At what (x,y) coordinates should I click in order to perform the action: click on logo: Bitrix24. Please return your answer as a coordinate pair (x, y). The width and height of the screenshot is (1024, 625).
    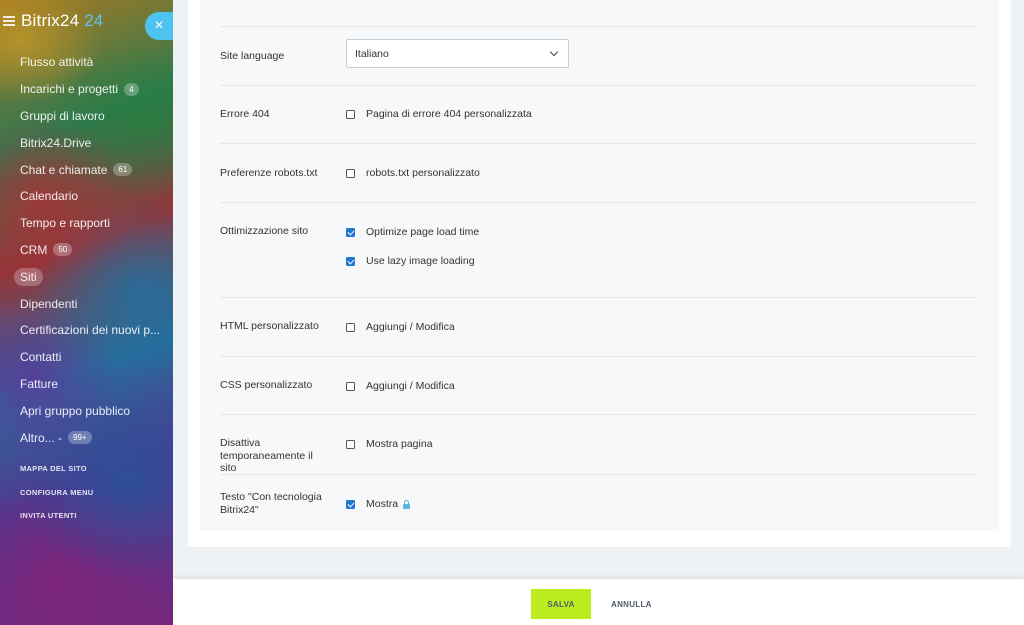
    Looking at the image, I should click on (50, 21).